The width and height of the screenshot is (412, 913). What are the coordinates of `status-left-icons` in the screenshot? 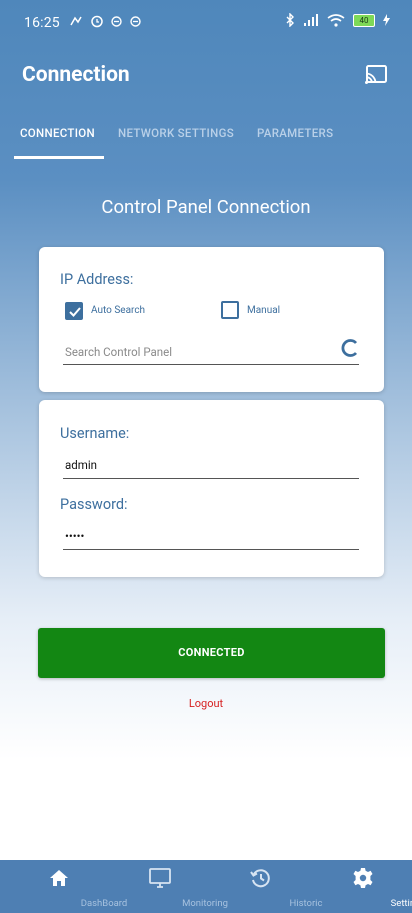 It's located at (105, 23).